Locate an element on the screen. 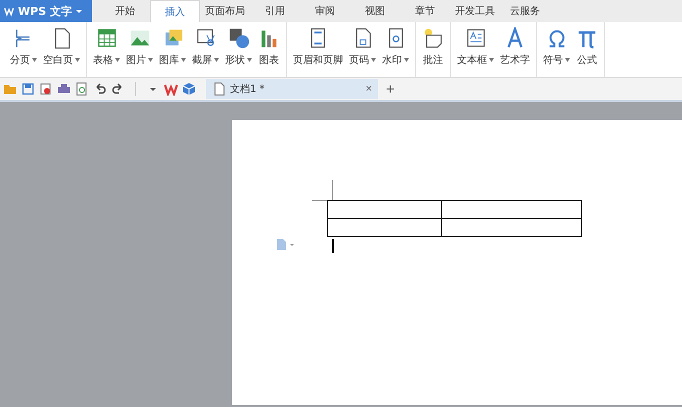 The width and height of the screenshot is (682, 407). ribbon-tab: 开始 is located at coordinates (125, 11).